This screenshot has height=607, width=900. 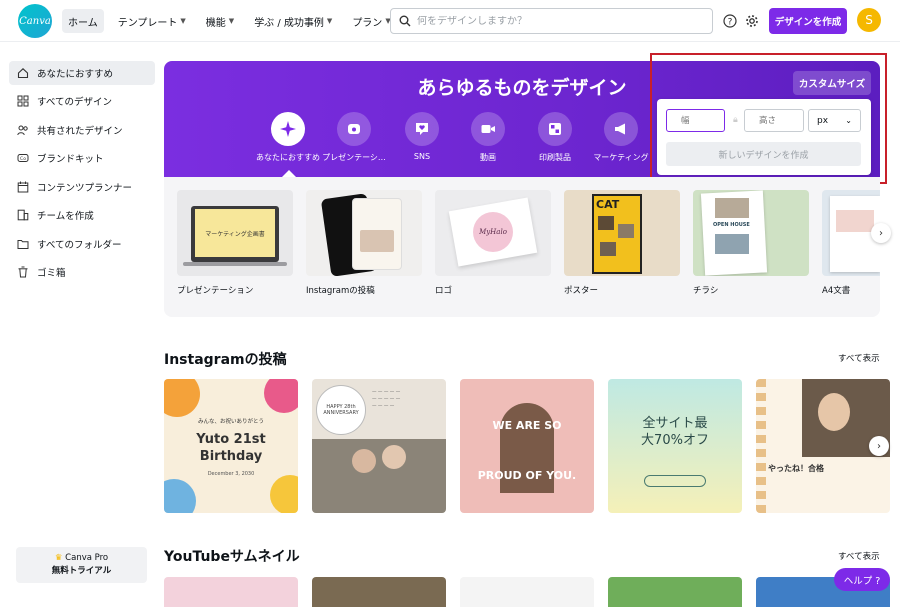 What do you see at coordinates (65, 216) in the screenshot?
I see `sidebar-item-label: チームを作成` at bounding box center [65, 216].